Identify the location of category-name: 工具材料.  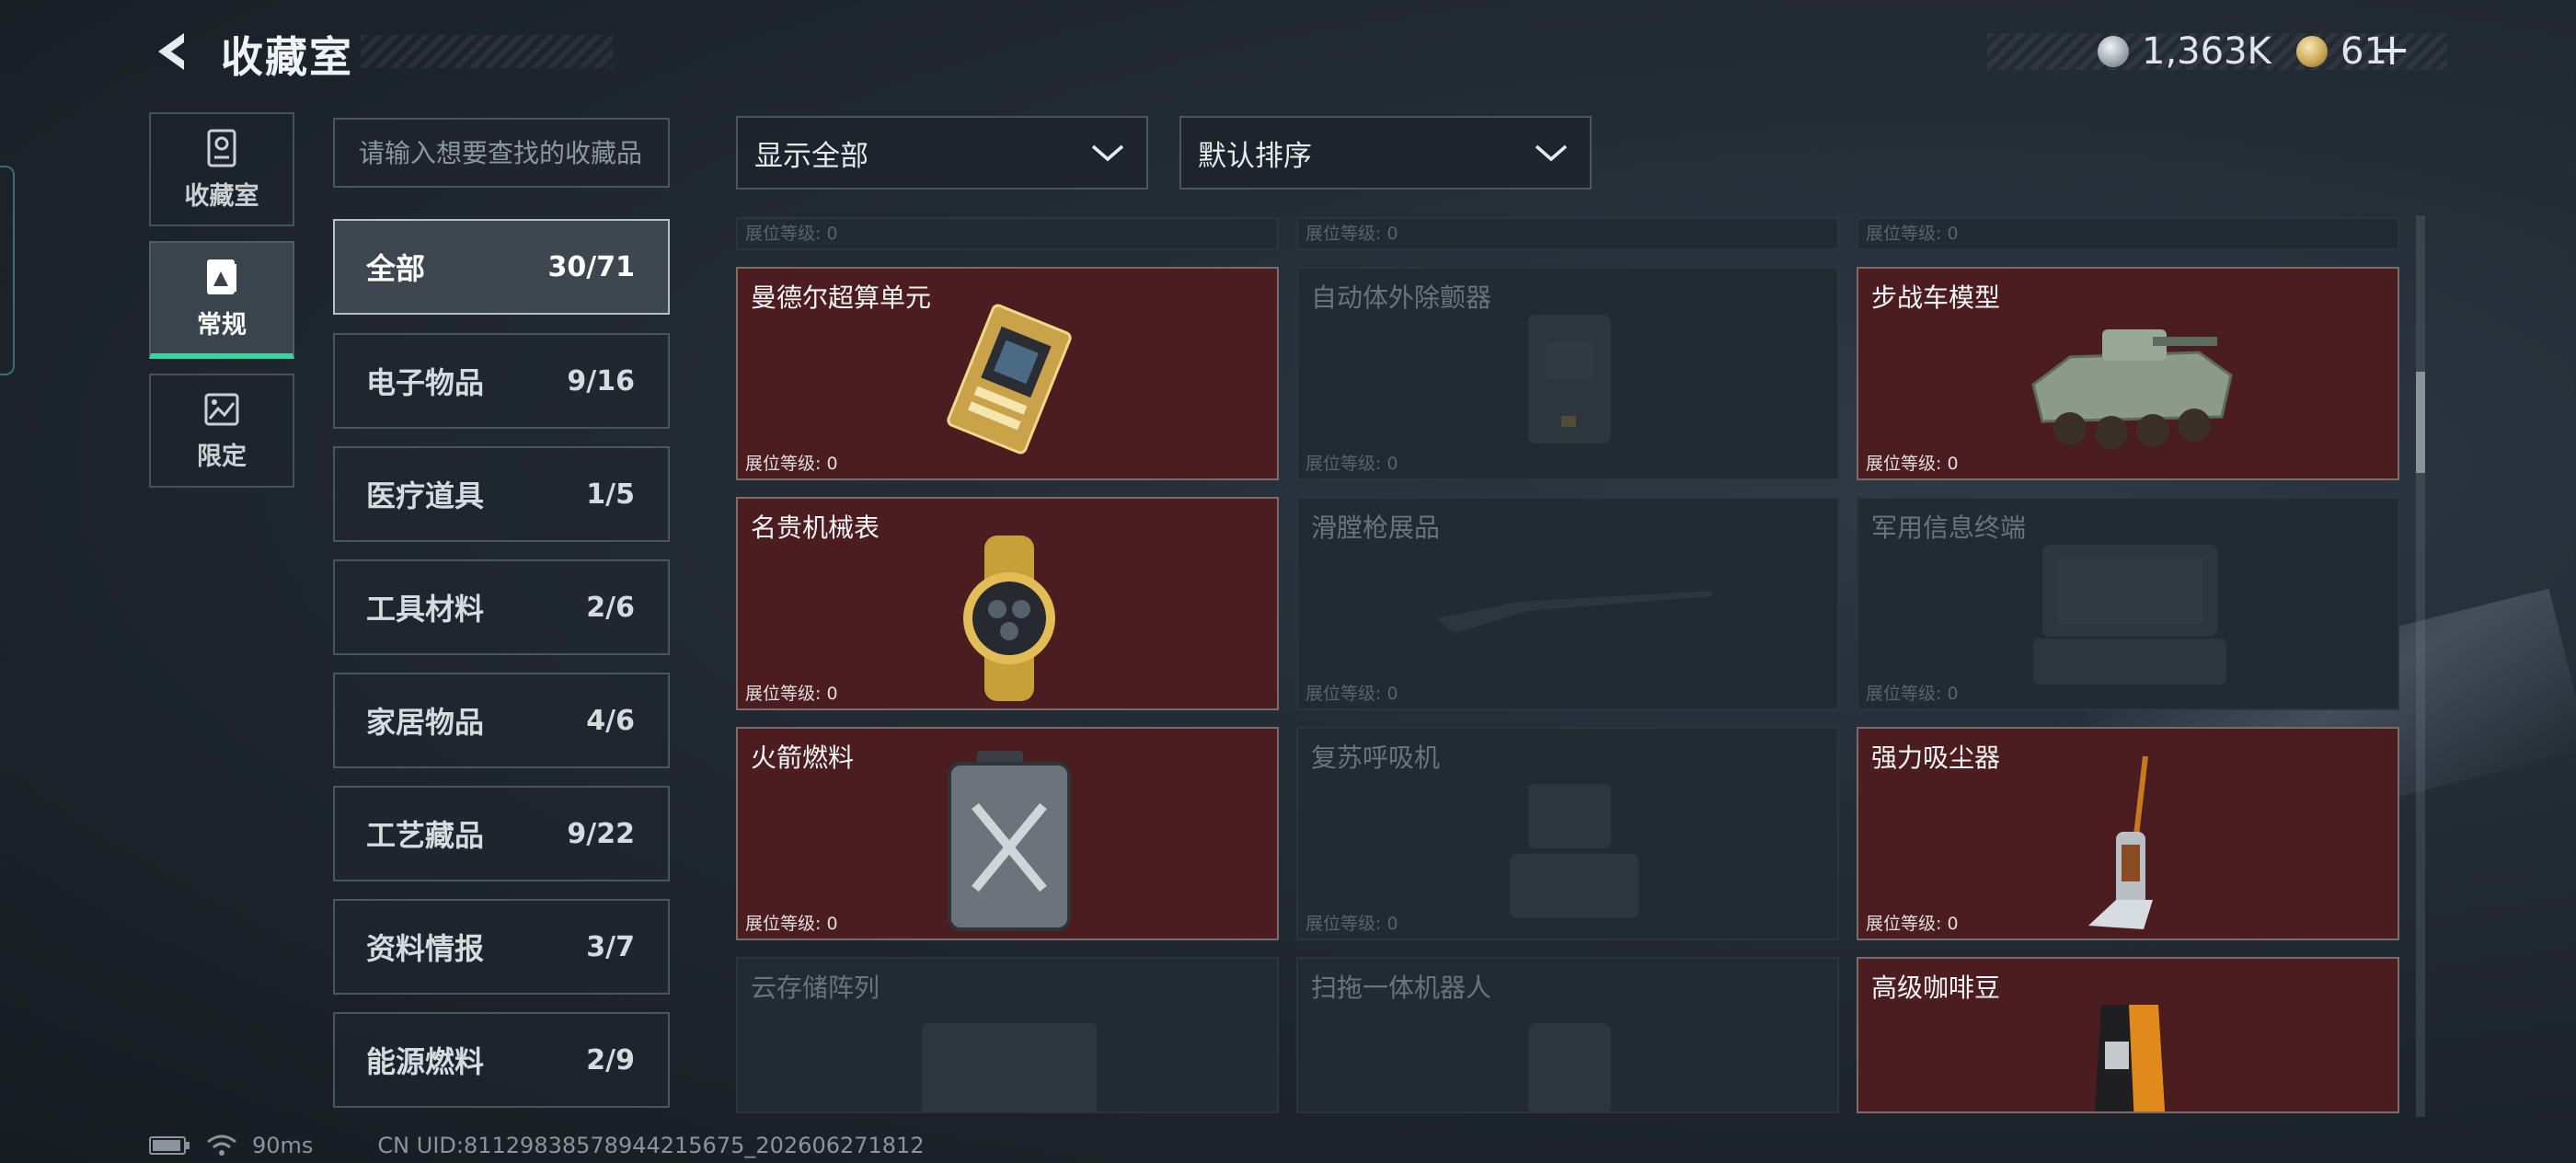
(425, 610).